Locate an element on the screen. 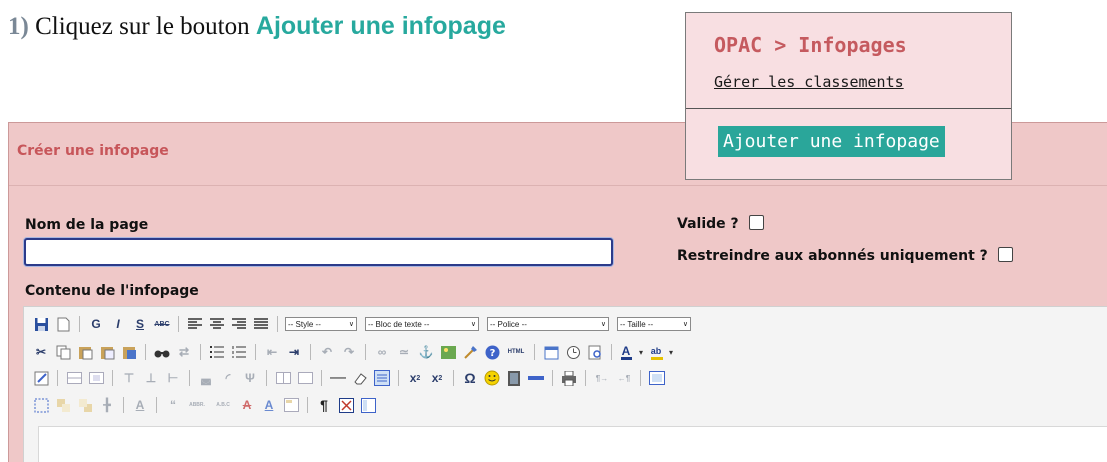  highlight-color-icon: ab ▾ is located at coordinates (662, 352).